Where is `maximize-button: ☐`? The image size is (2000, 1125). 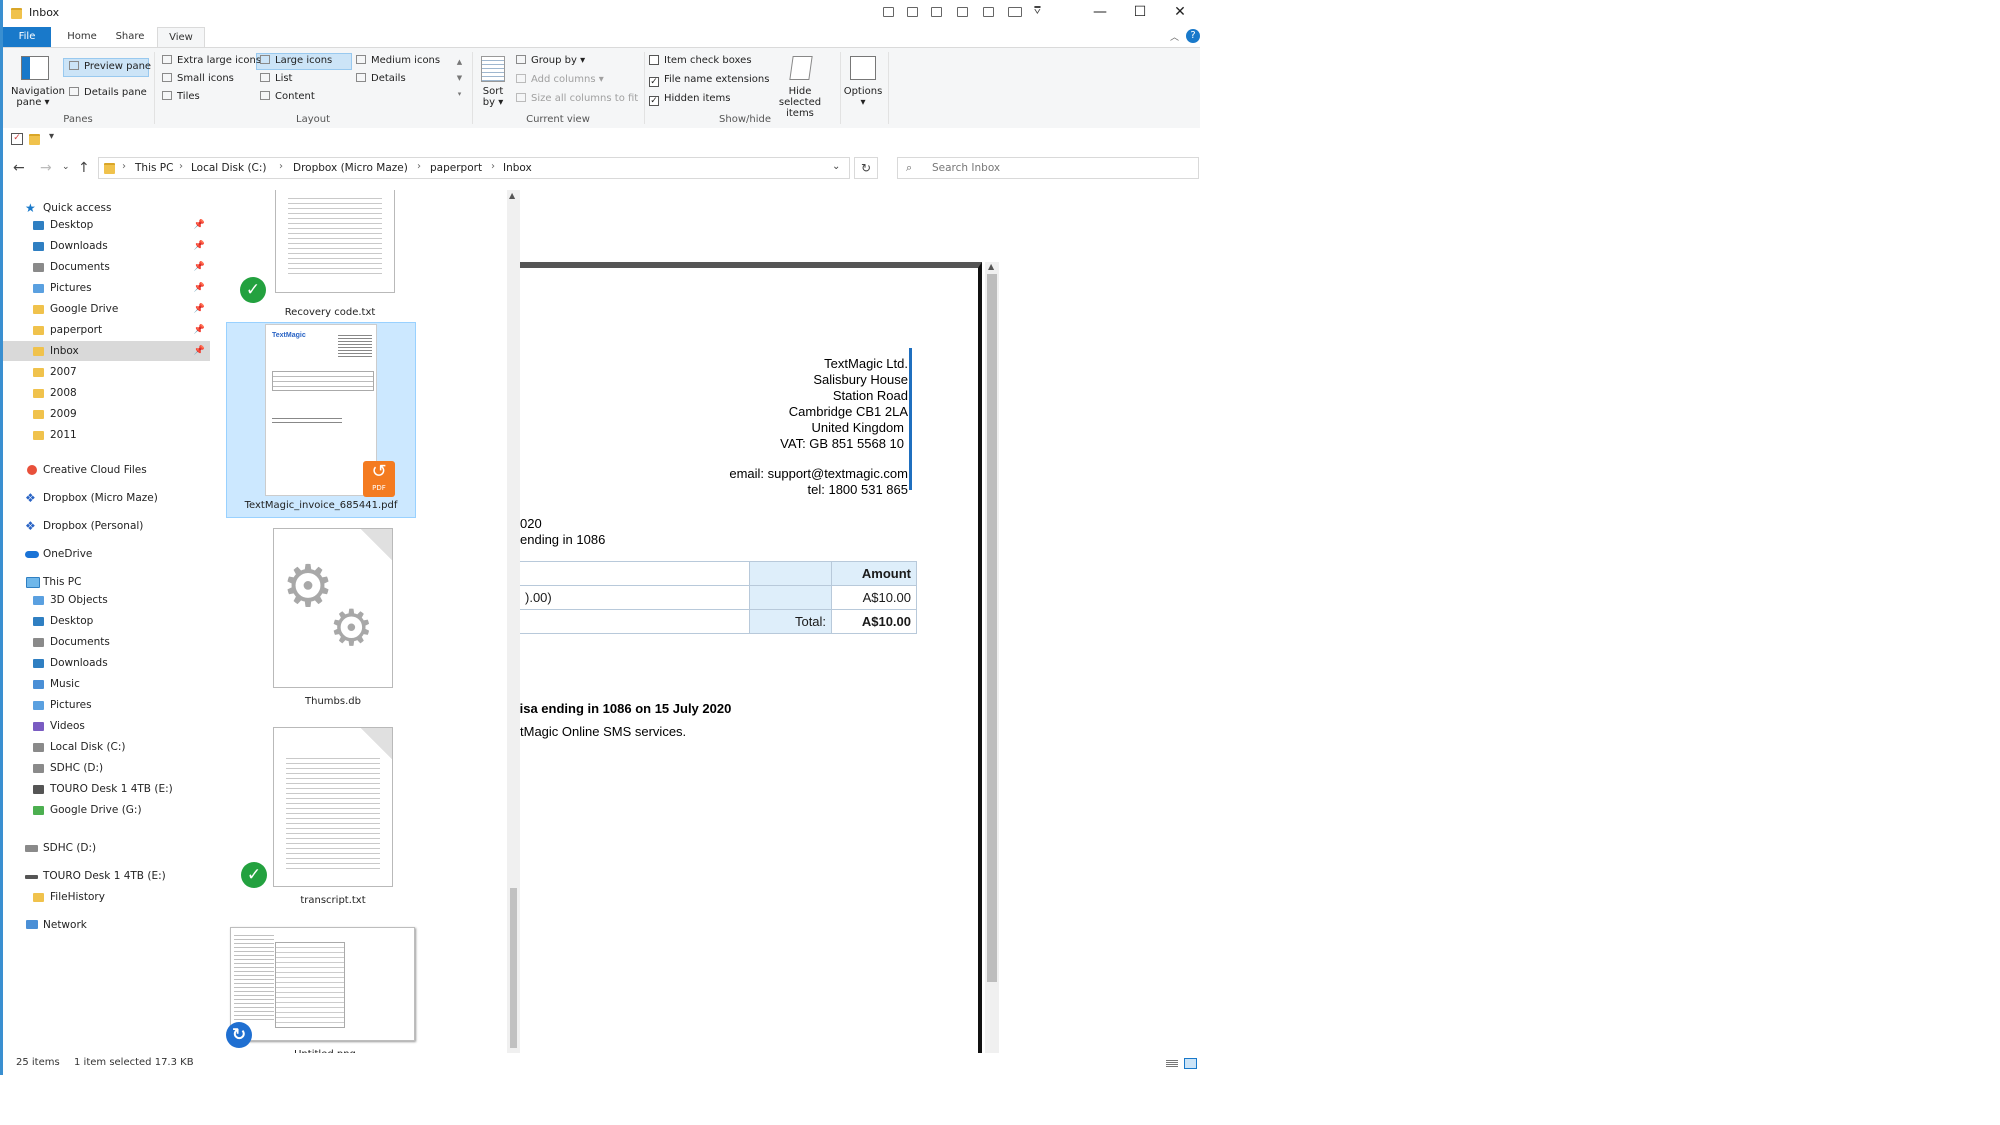
maximize-button: ☐ is located at coordinates (1140, 13).